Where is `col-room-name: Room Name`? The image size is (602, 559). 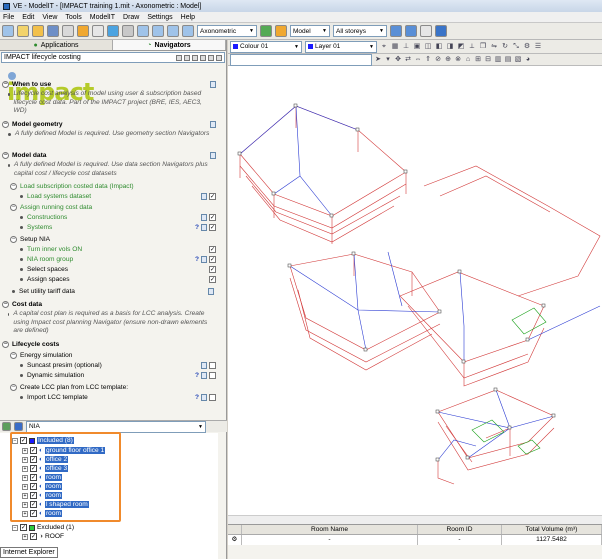
col-room-name: Room Name is located at coordinates (330, 529).